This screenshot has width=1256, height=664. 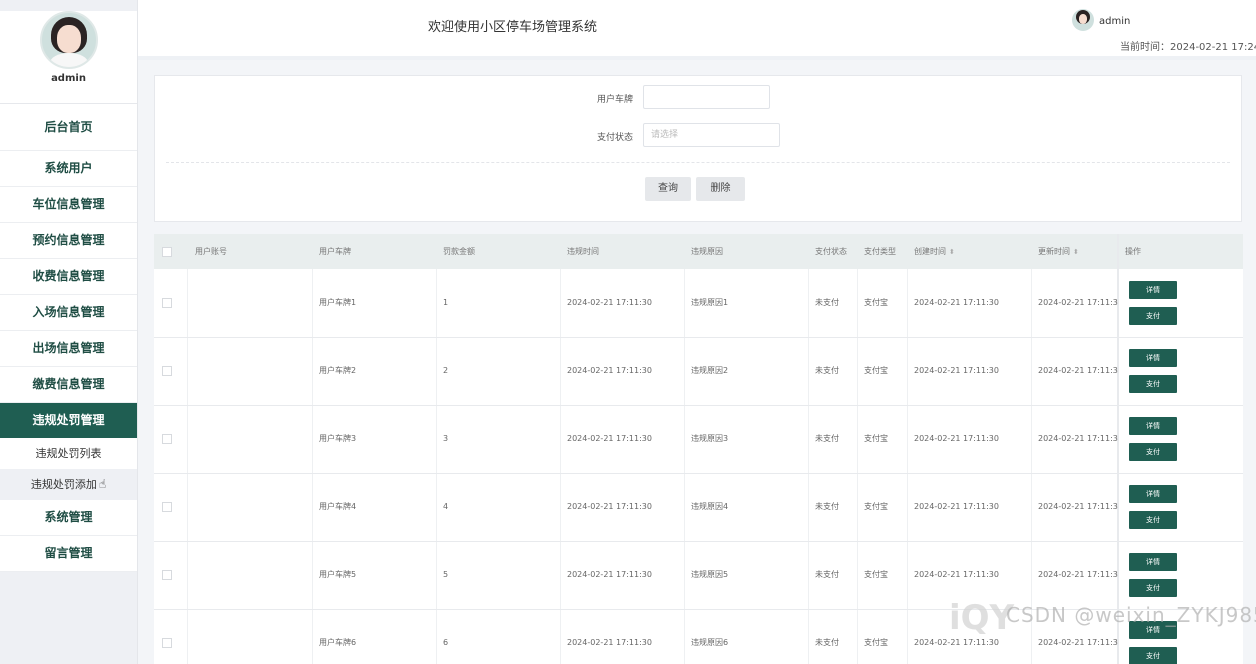 What do you see at coordinates (459, 251) in the screenshot?
I see `header-amount: 罚款金额` at bounding box center [459, 251].